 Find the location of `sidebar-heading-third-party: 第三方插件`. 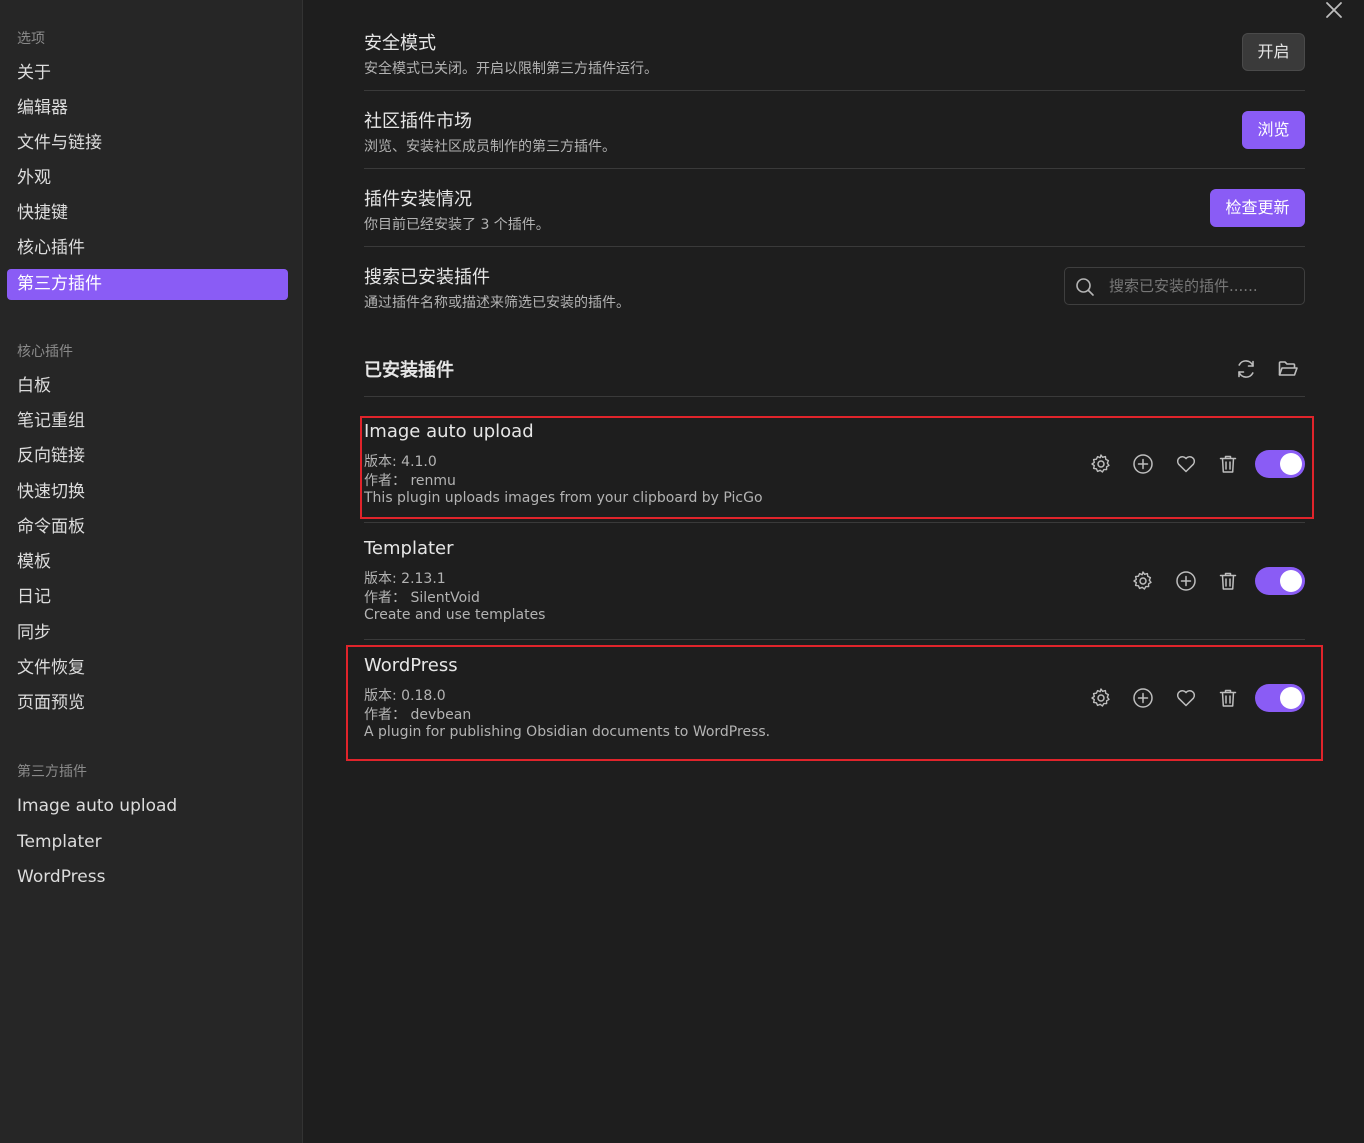

sidebar-heading-third-party: 第三方插件 is located at coordinates (52, 772).